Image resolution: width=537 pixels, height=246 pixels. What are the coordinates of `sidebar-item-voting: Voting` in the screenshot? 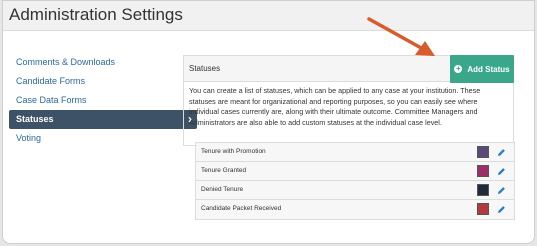 It's located at (103, 138).